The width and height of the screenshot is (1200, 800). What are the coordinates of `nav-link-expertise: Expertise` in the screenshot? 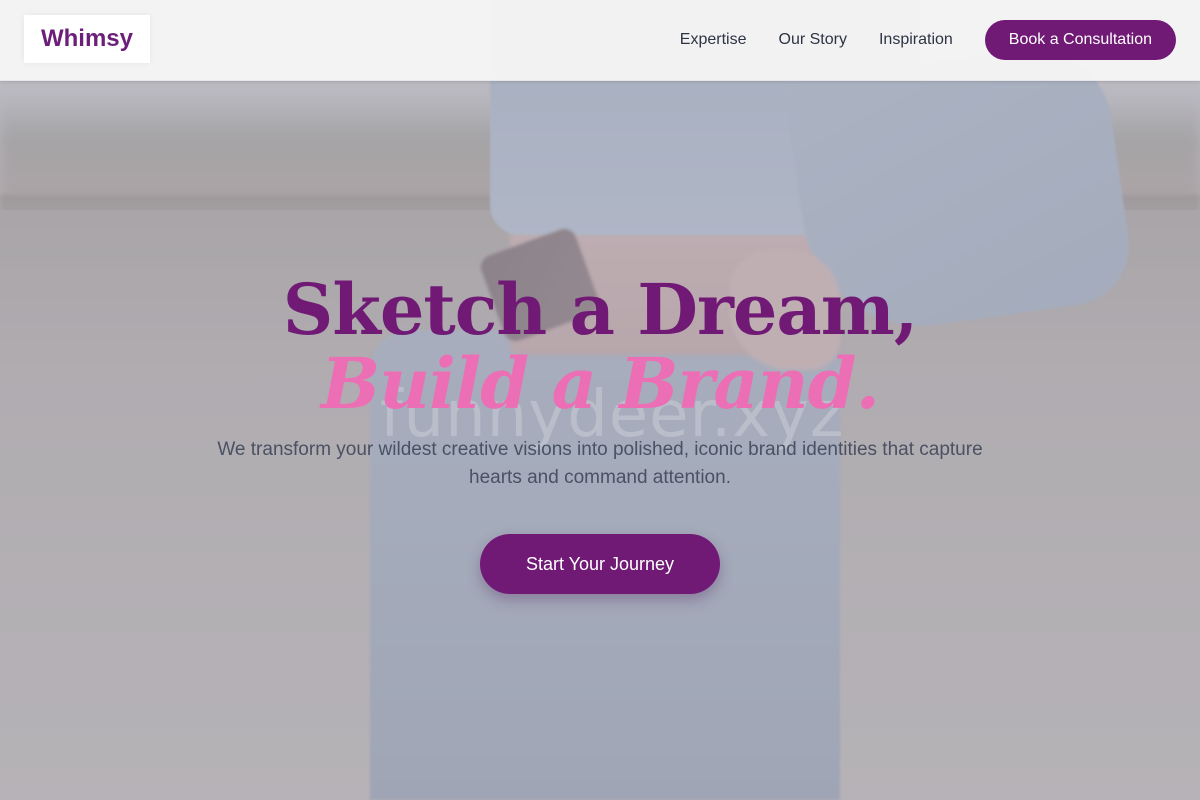 It's located at (713, 40).